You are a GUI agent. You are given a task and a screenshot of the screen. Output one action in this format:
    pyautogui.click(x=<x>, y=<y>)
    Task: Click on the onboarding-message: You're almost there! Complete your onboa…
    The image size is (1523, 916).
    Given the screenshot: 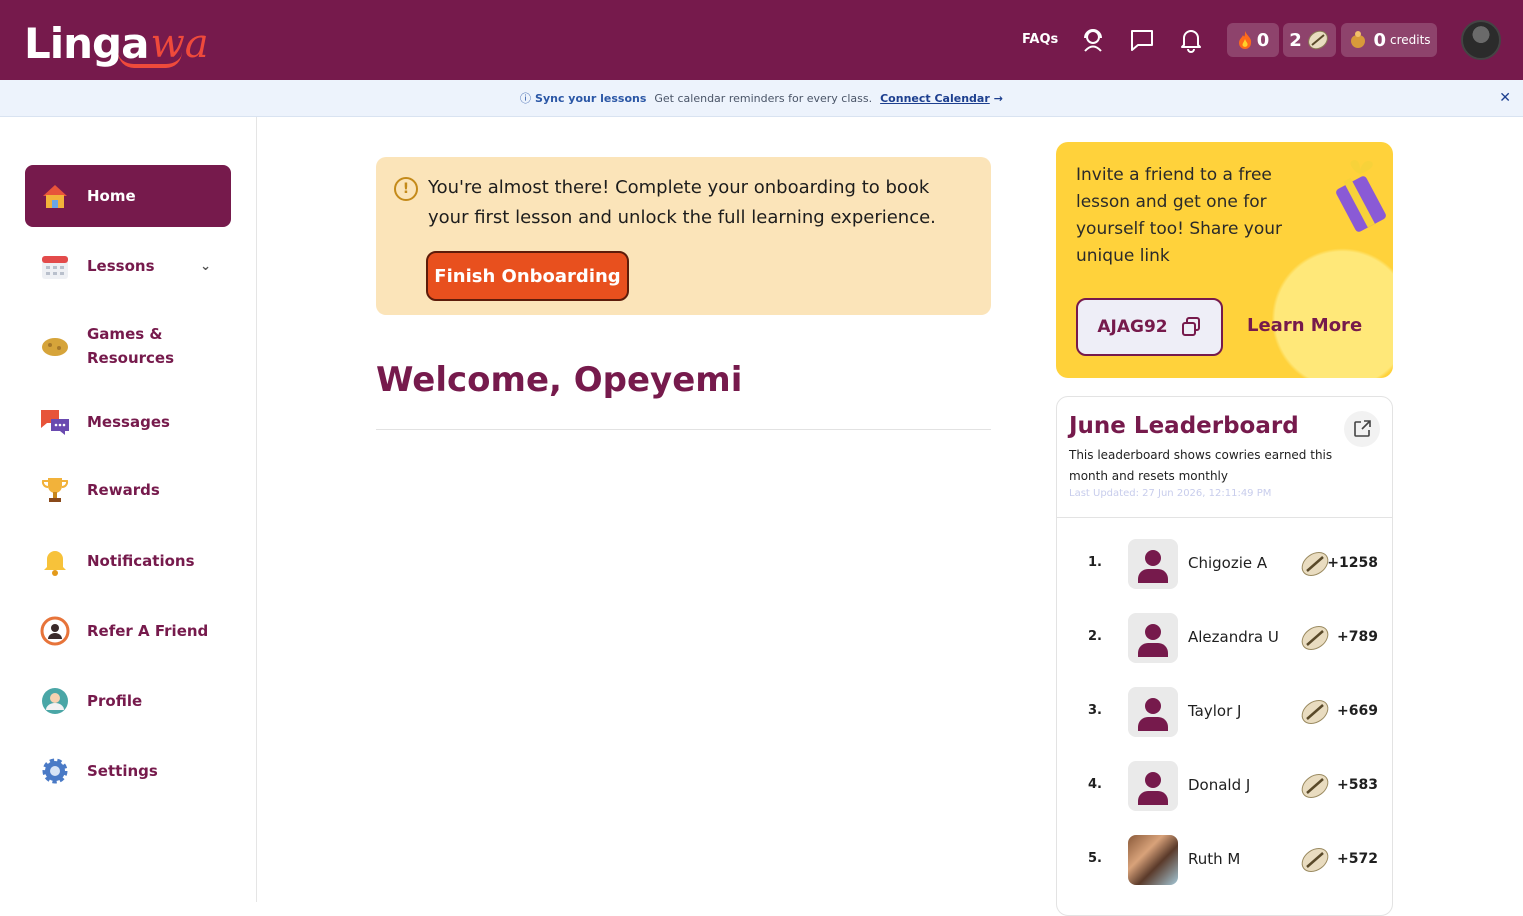 What is the action you would take?
    pyautogui.click(x=682, y=202)
    